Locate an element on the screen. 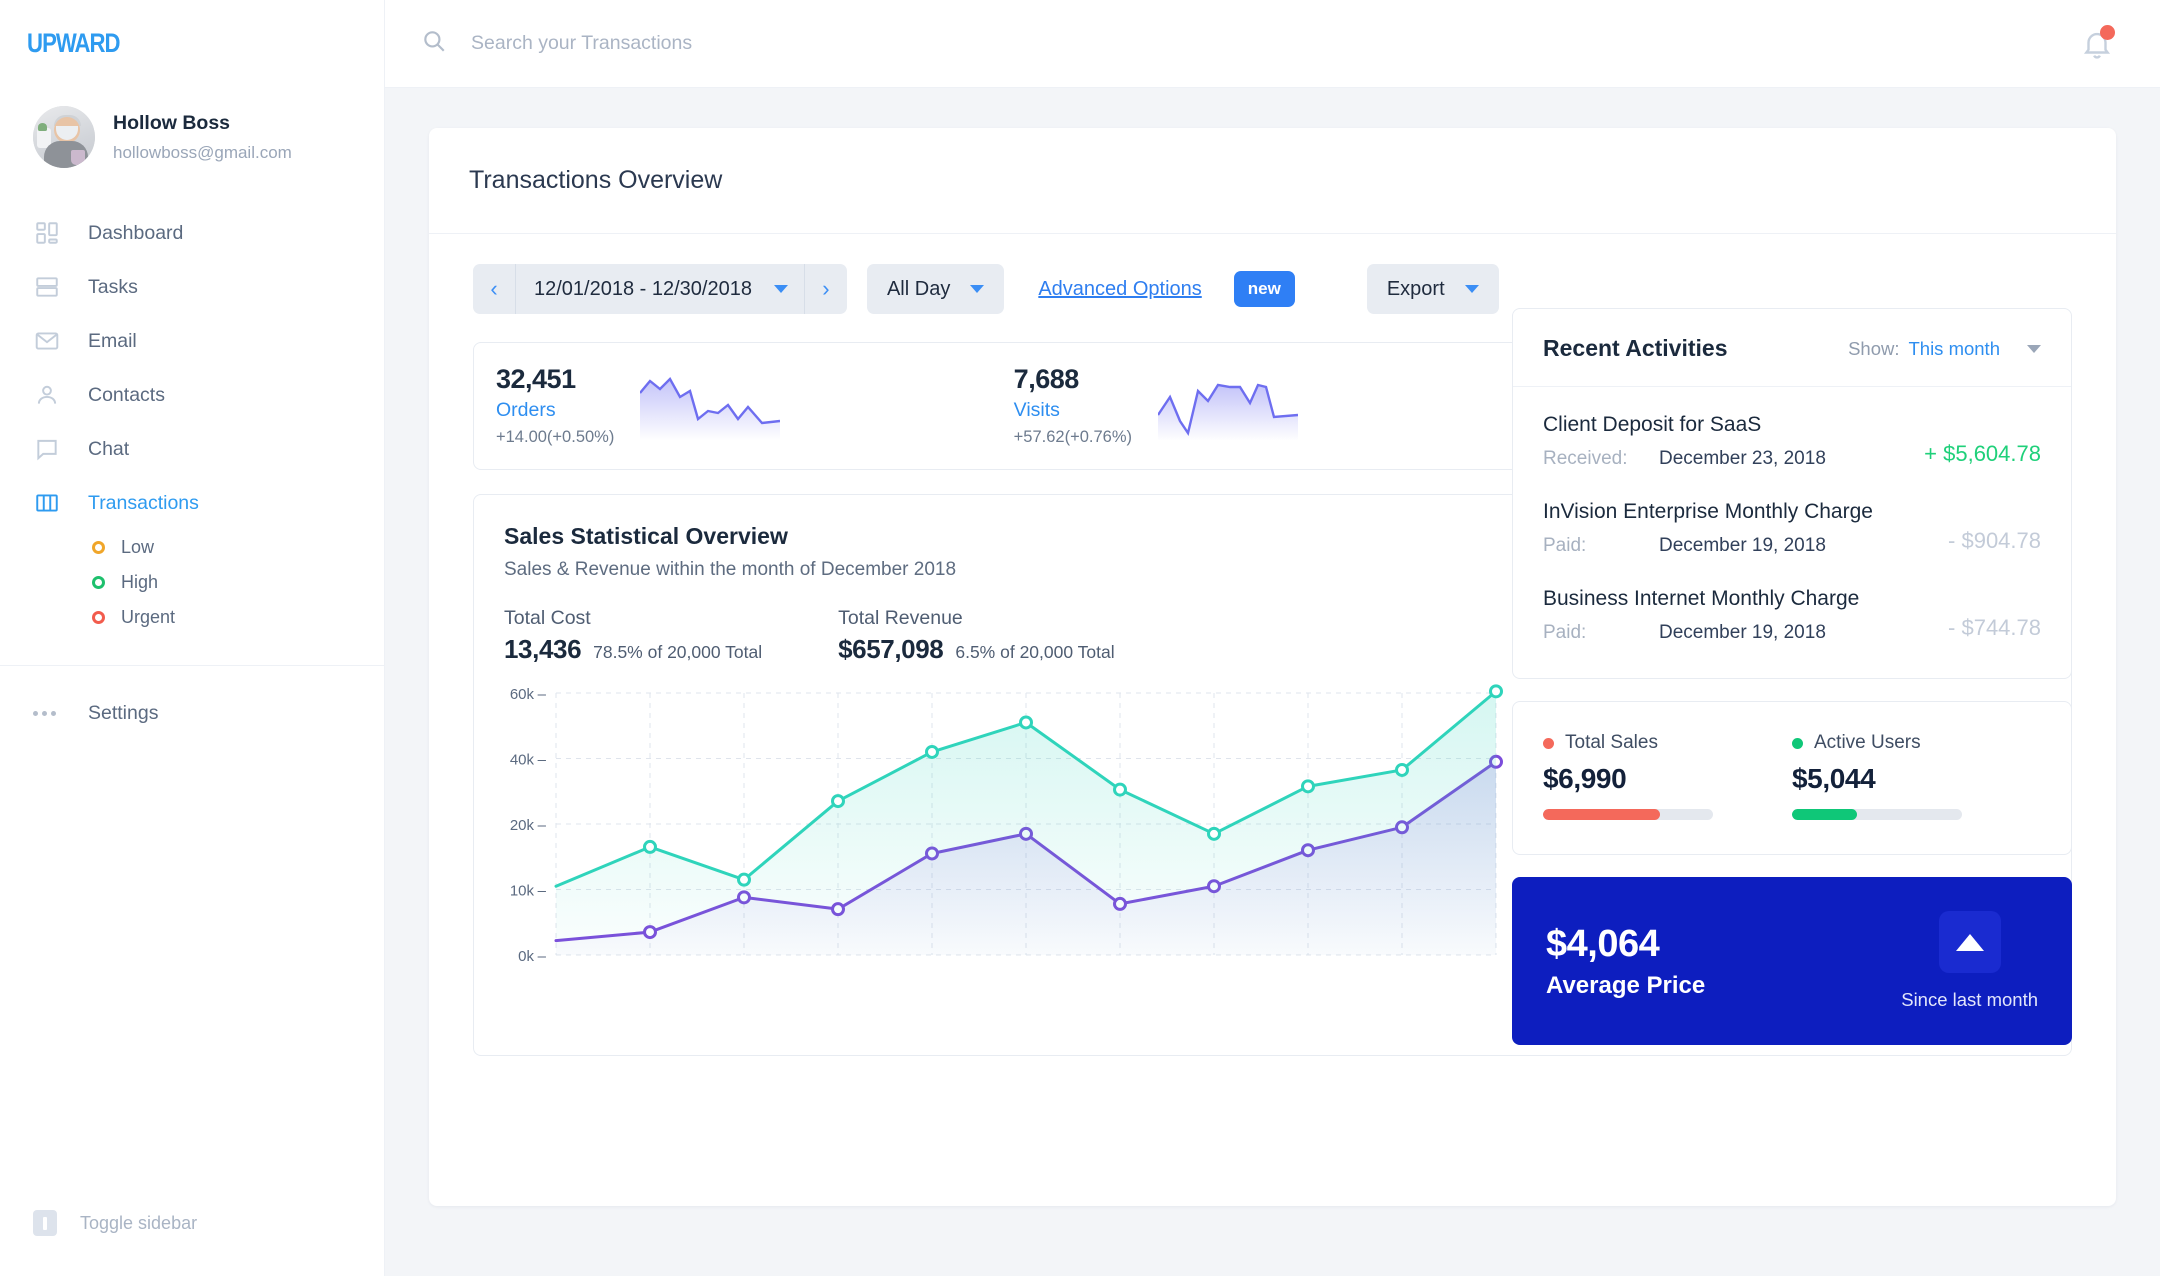 This screenshot has width=2160, height=1276. date-range-control: ‹ 12/01/2018 - 12/30/2018 › is located at coordinates (660, 289).